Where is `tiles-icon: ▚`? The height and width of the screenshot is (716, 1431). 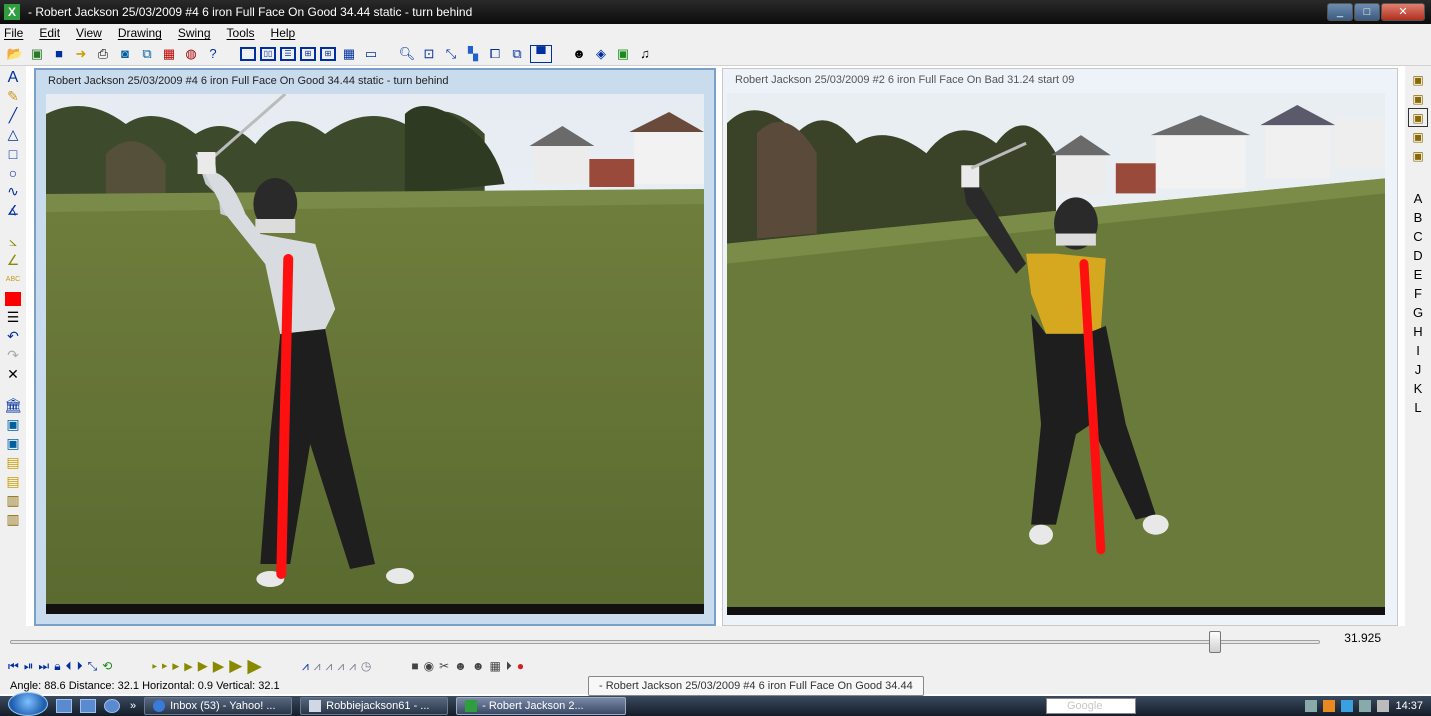 tiles-icon: ▚ is located at coordinates (473, 54).